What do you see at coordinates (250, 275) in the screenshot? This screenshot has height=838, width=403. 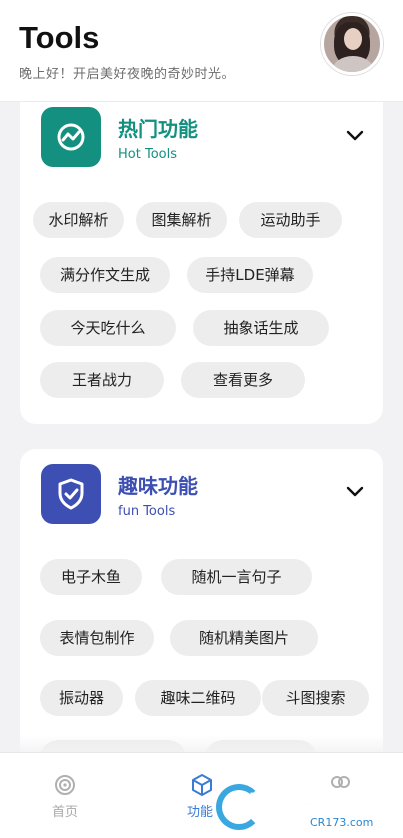 I see `tool-chip-handheld-danmaku: 手持LDE弹幕` at bounding box center [250, 275].